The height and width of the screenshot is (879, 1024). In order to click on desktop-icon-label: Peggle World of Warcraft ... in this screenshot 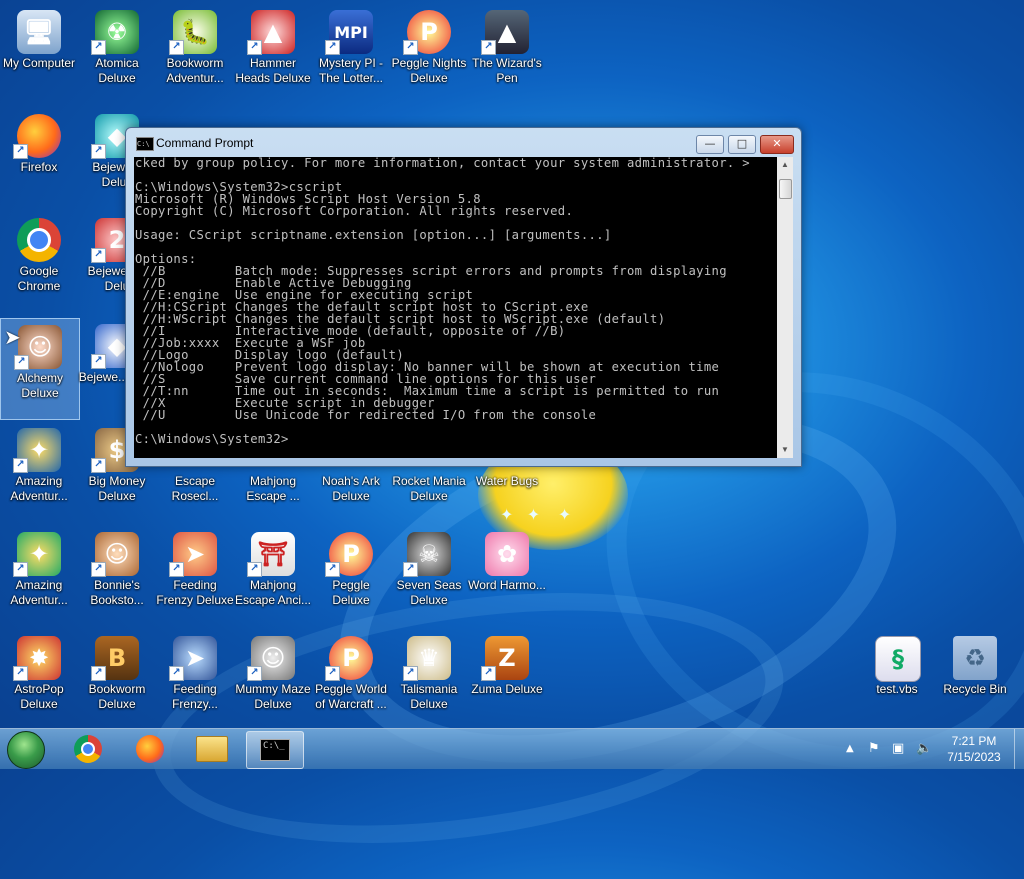, I will do `click(351, 696)`.